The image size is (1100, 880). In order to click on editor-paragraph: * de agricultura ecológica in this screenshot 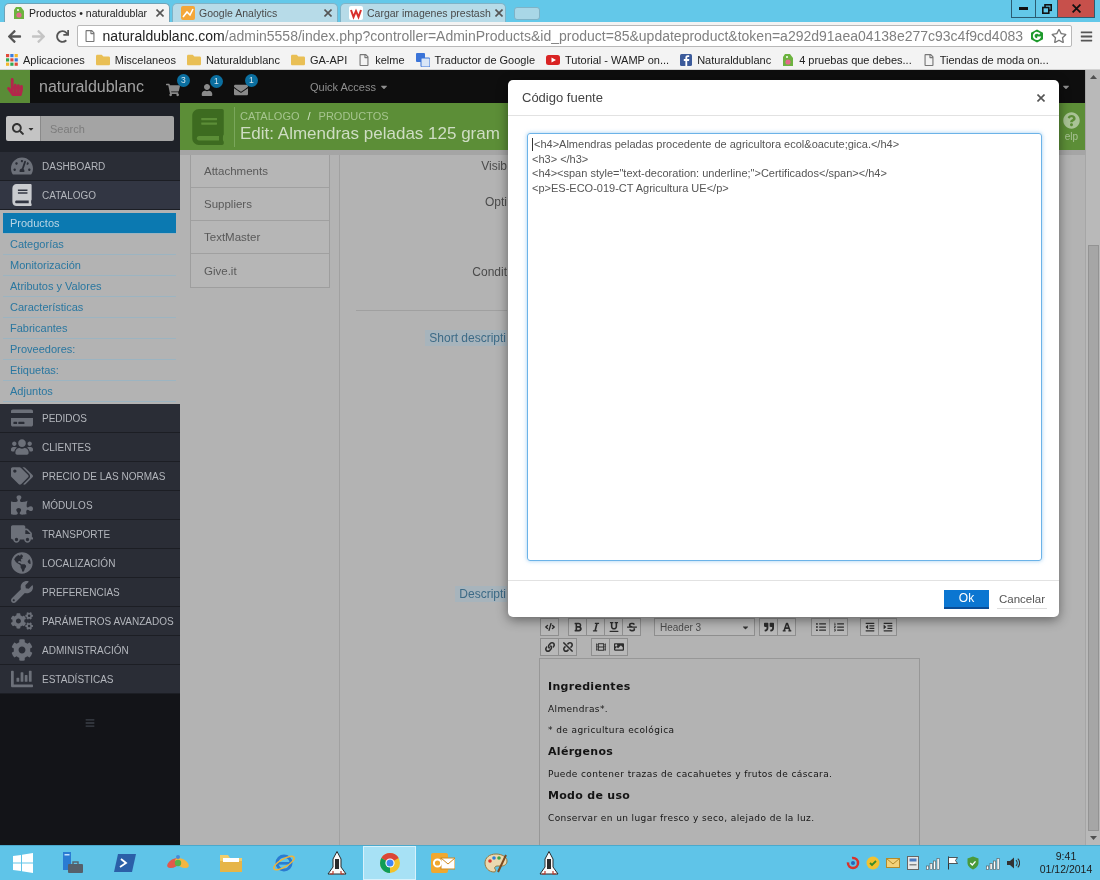, I will do `click(611, 730)`.